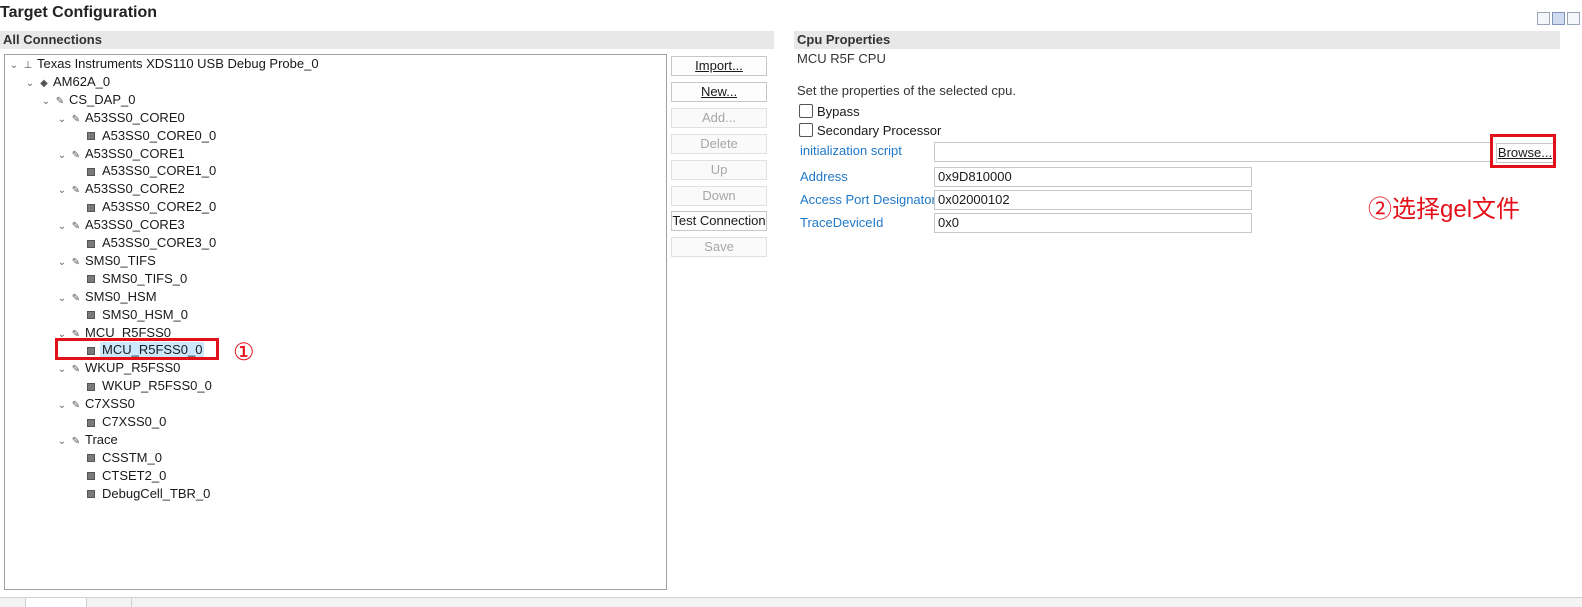 Image resolution: width=1582 pixels, height=607 pixels. I want to click on tree-node: A53SS0_CORE2_0, so click(144, 207).